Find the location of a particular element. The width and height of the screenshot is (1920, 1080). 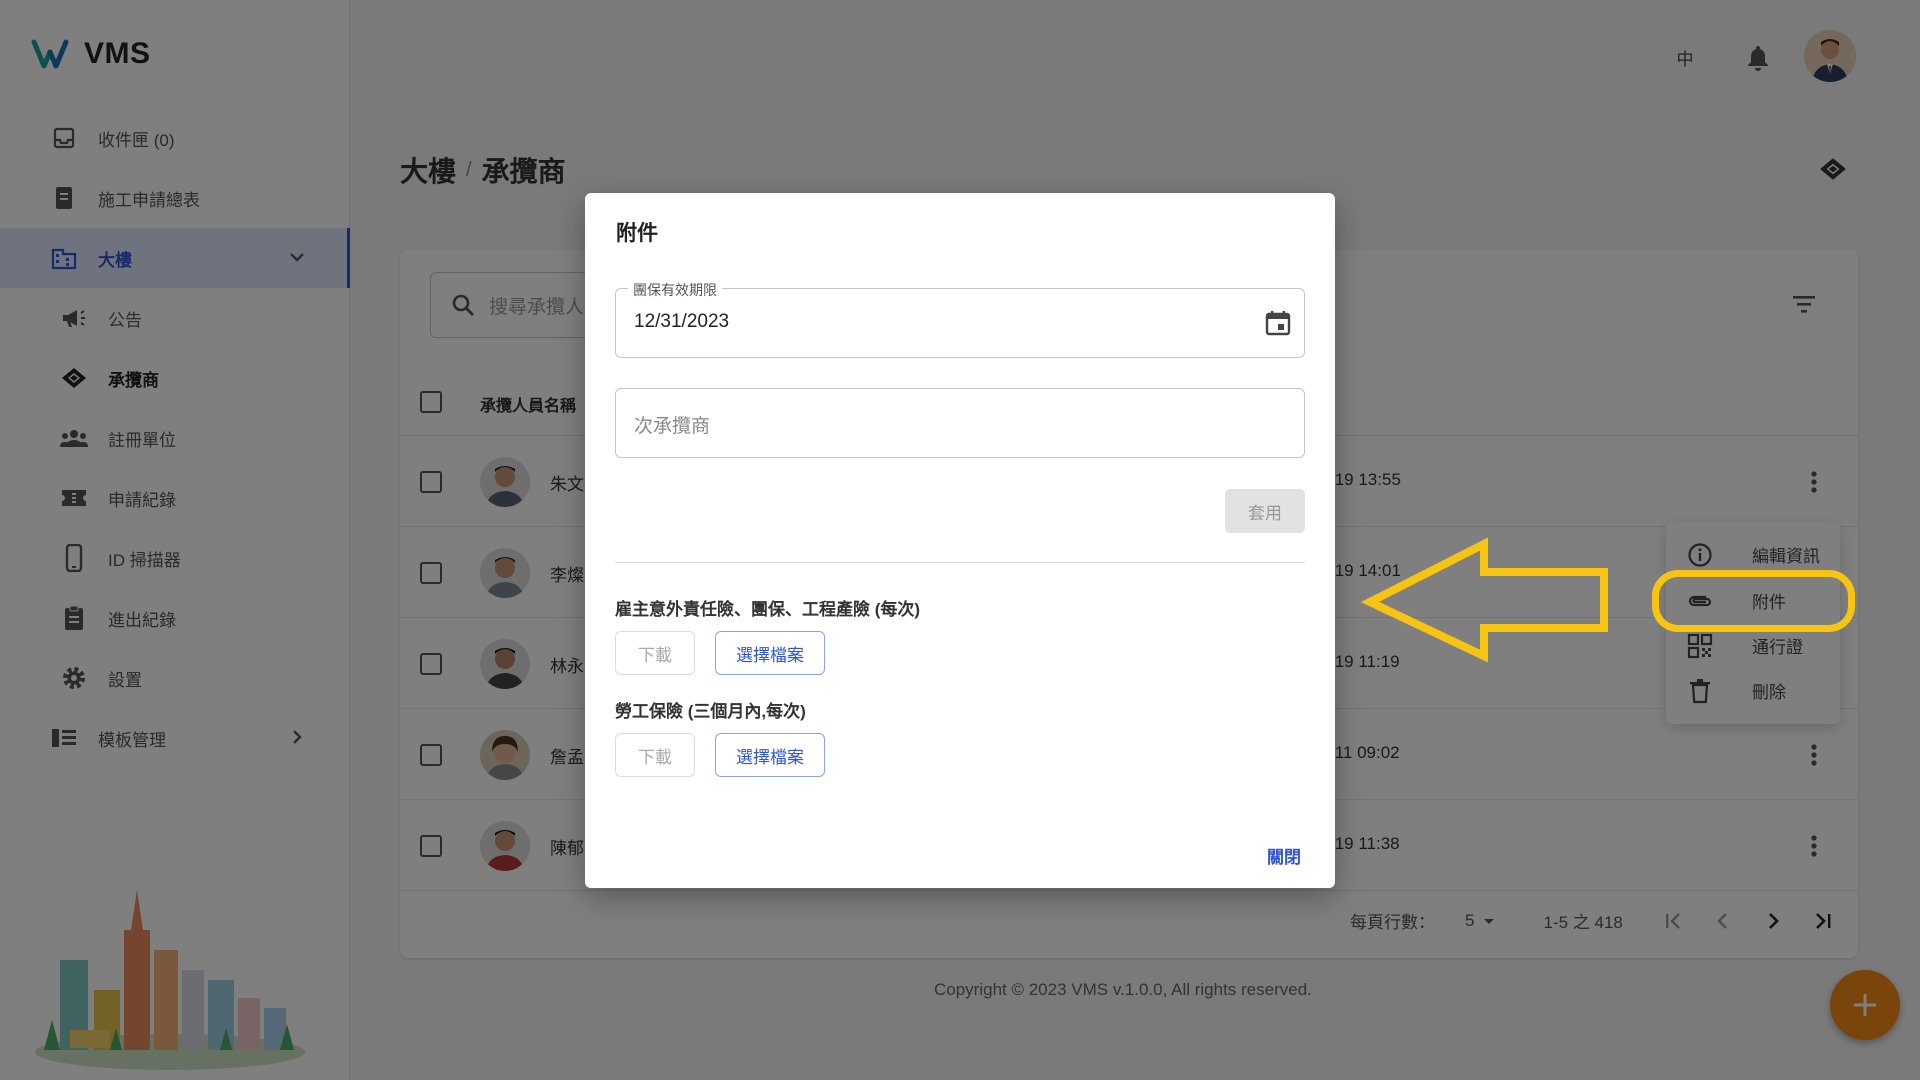

calendar-icon is located at coordinates (1278, 323).